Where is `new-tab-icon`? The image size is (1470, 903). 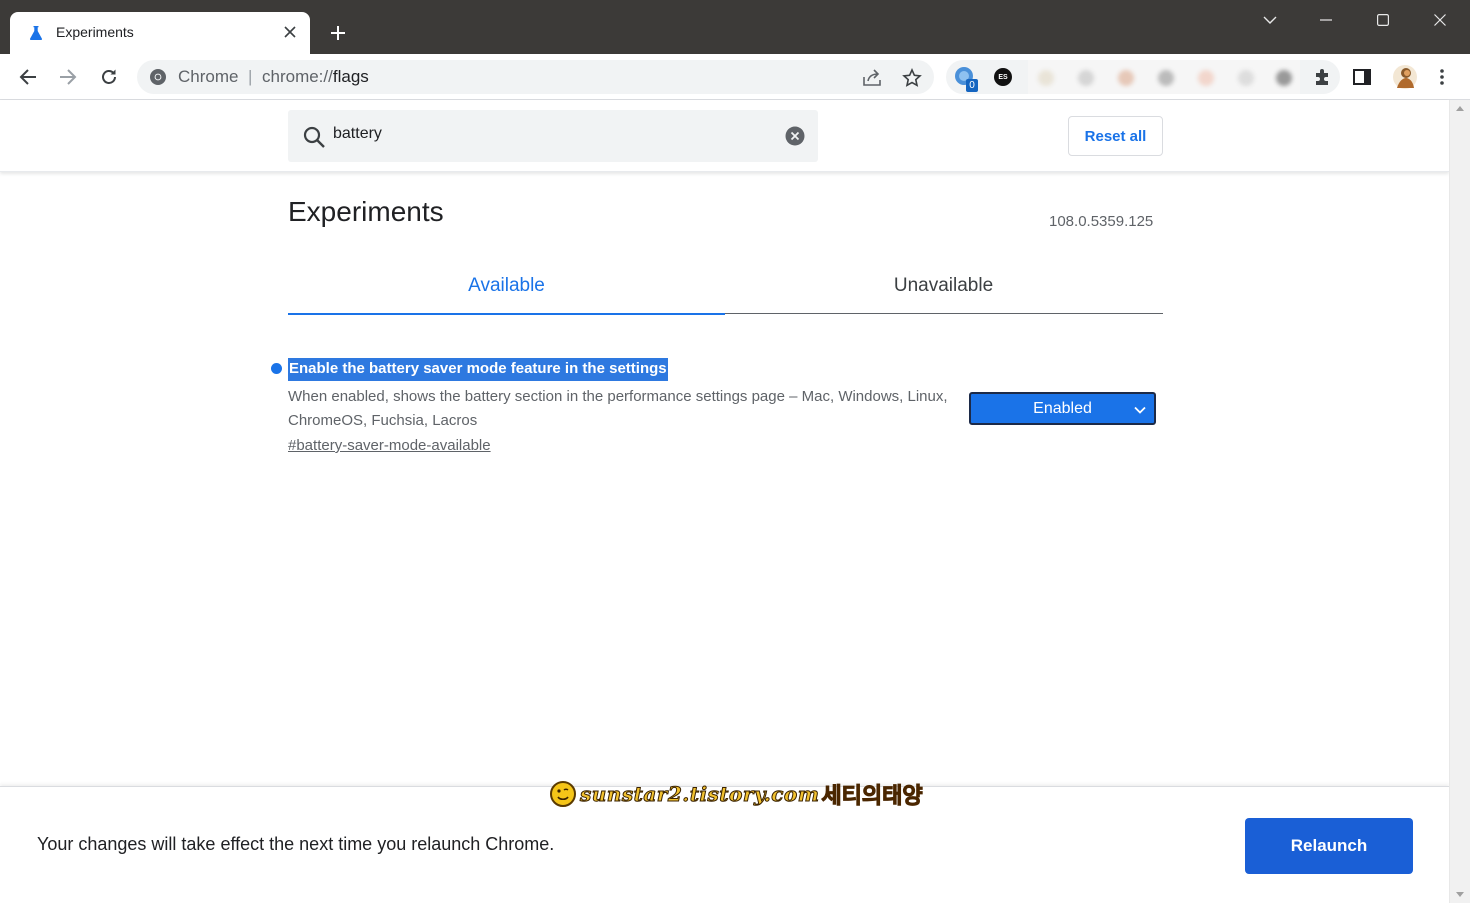
new-tab-icon is located at coordinates (338, 33).